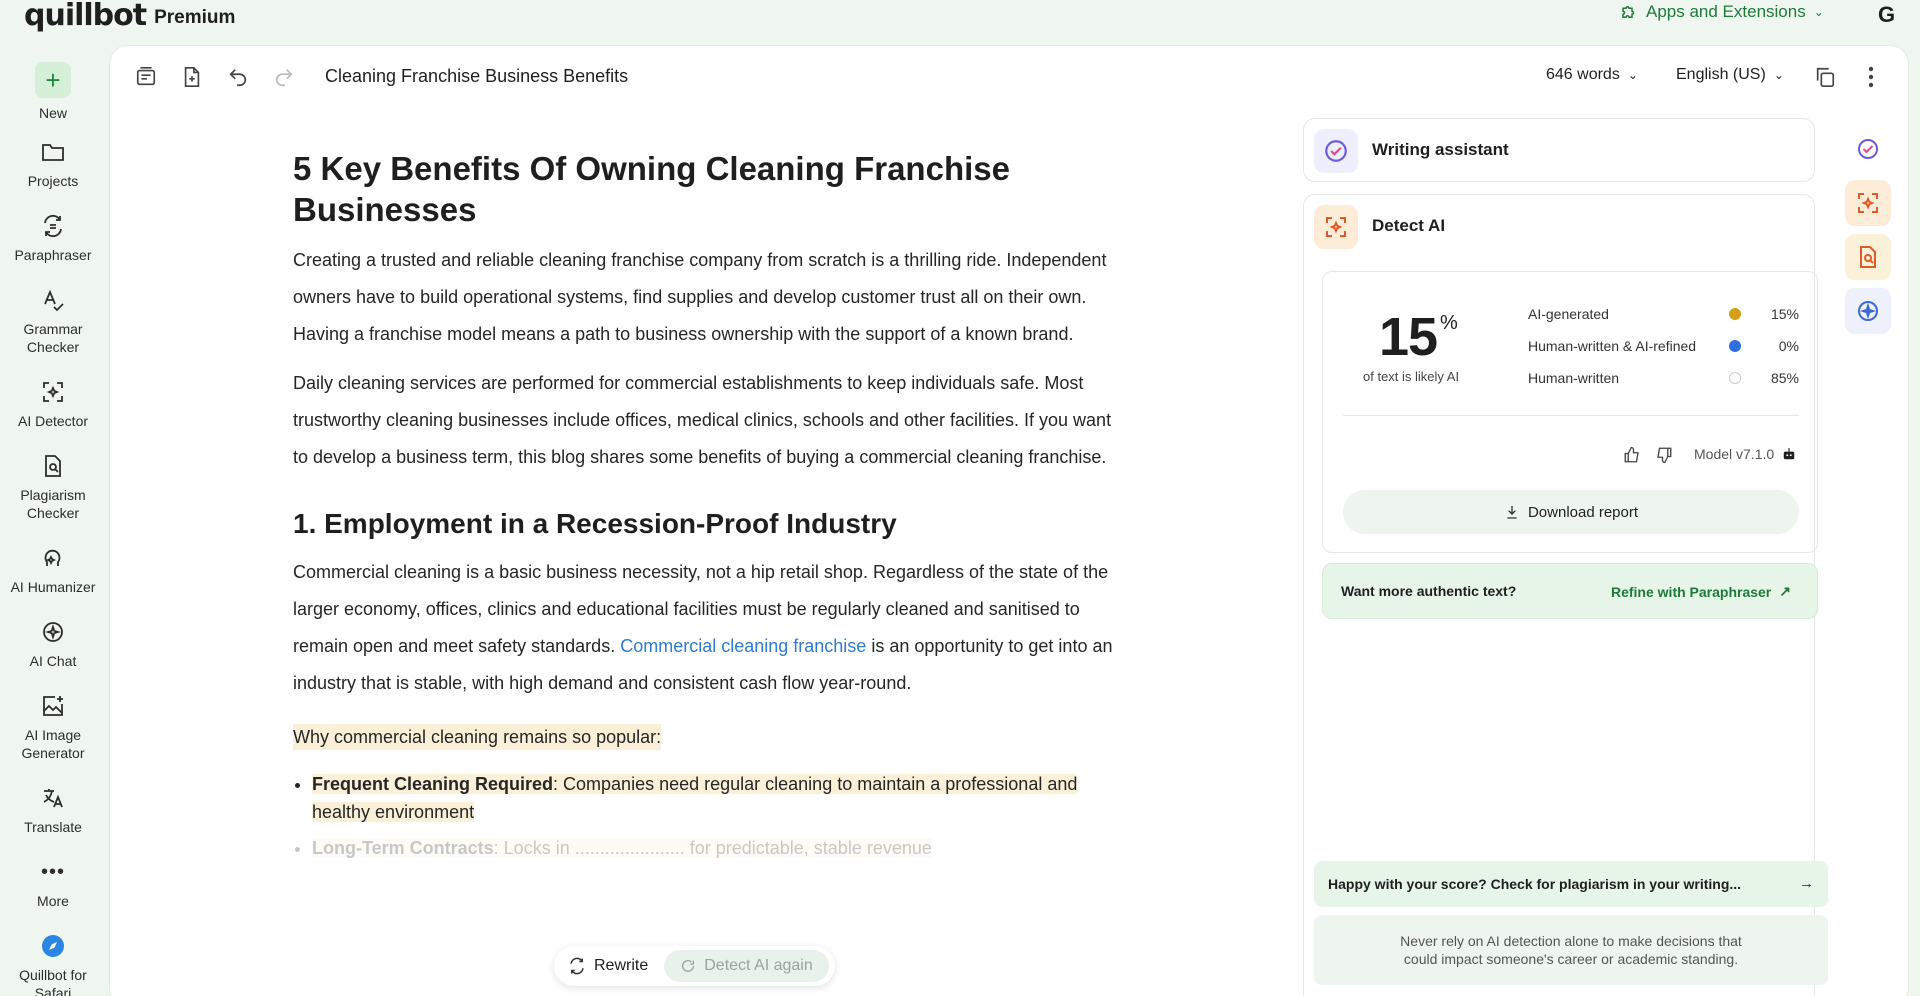  Describe the element at coordinates (53, 392) in the screenshot. I see `ai-detector-icon` at that location.